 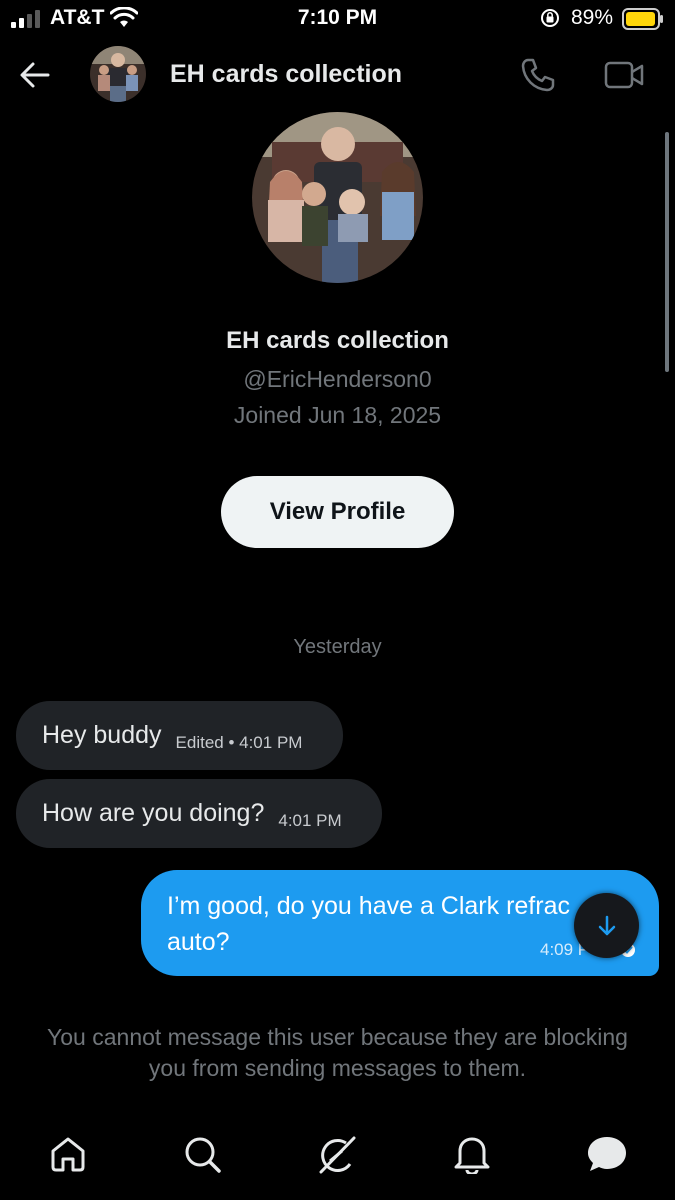 What do you see at coordinates (591, 17) in the screenshot?
I see `battery-percent: 89%` at bounding box center [591, 17].